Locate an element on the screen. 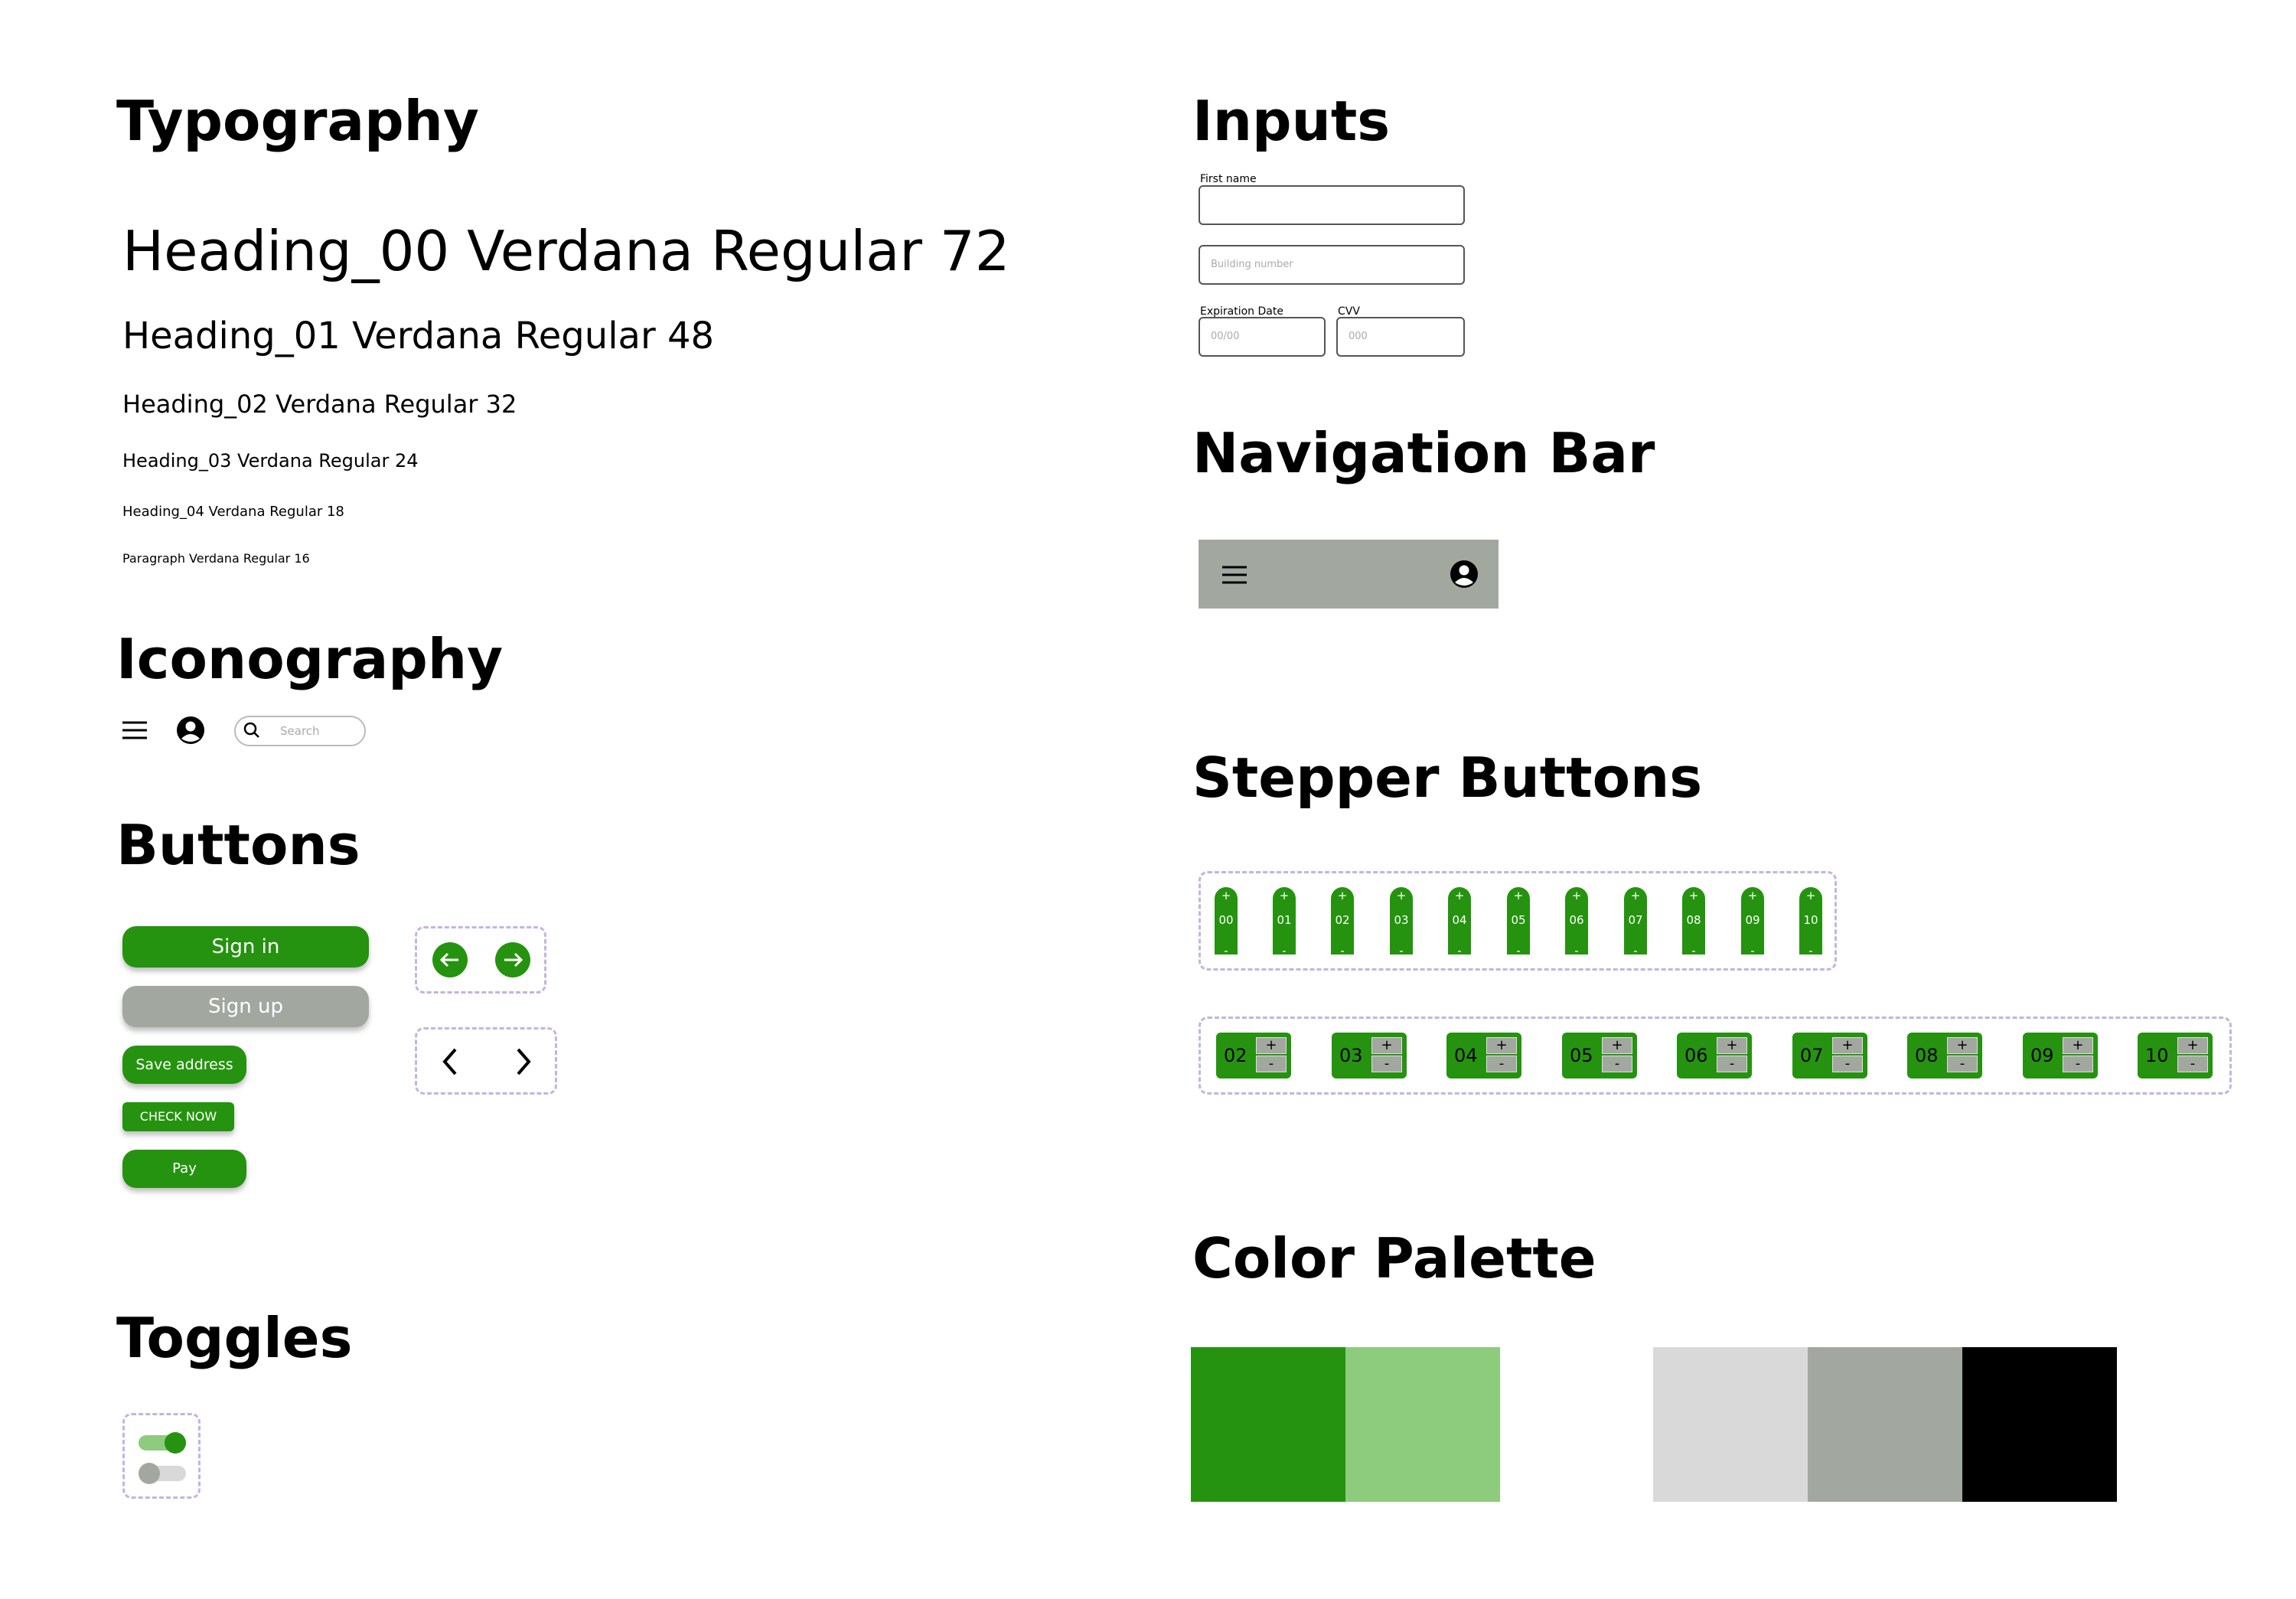 Image resolution: width=2296 pixels, height=1599 pixels. pay-button: Pay is located at coordinates (184, 1169).